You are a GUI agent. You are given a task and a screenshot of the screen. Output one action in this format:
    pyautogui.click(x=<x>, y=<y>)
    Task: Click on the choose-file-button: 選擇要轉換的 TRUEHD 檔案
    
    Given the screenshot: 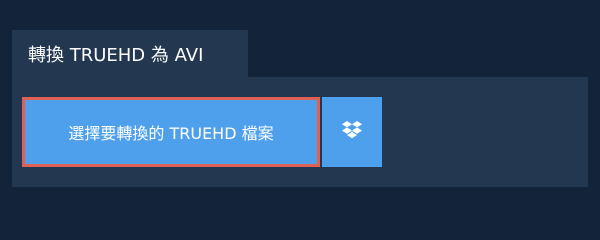 What is the action you would take?
    pyautogui.click(x=171, y=132)
    